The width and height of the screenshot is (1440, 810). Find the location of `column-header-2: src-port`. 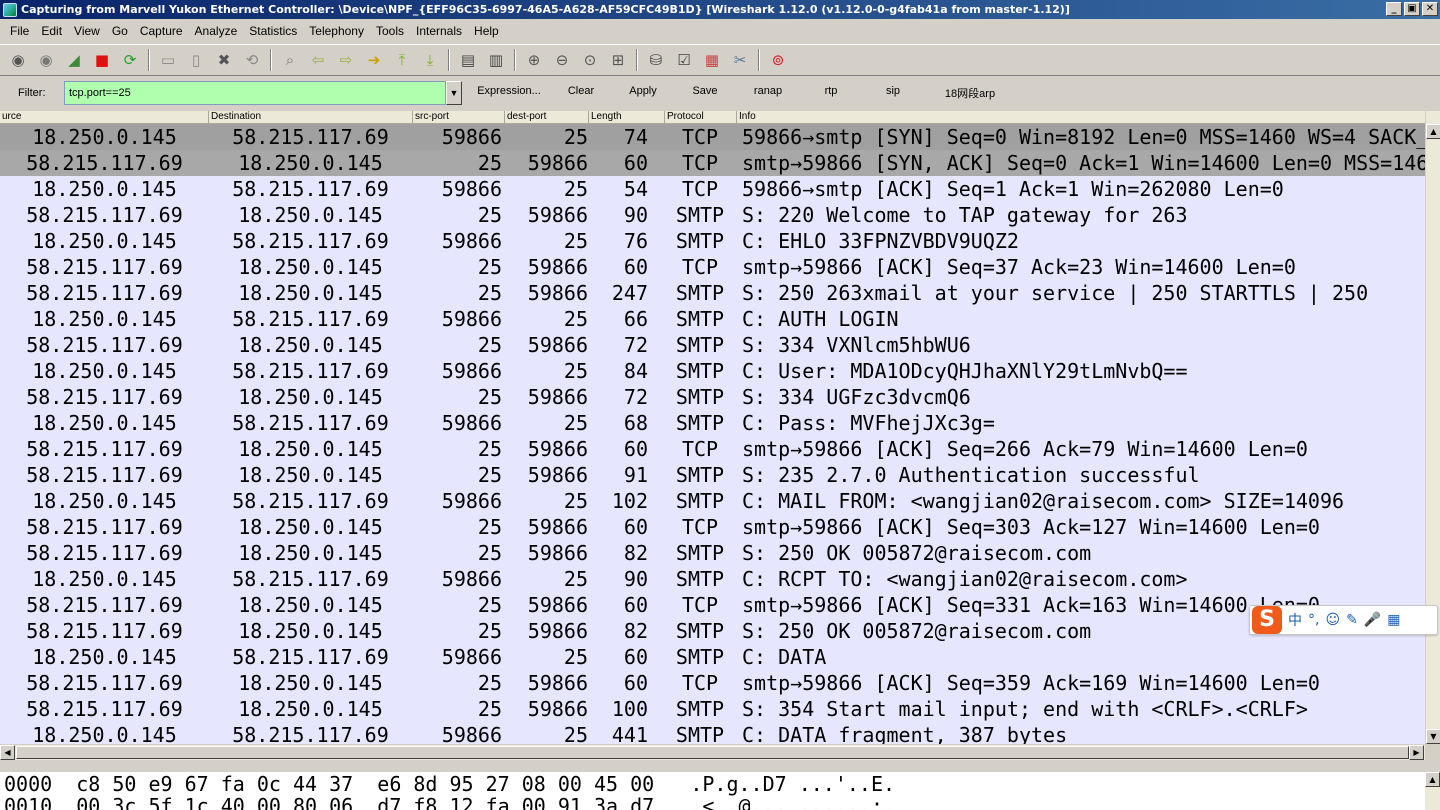

column-header-2: src-port is located at coordinates (458, 117).